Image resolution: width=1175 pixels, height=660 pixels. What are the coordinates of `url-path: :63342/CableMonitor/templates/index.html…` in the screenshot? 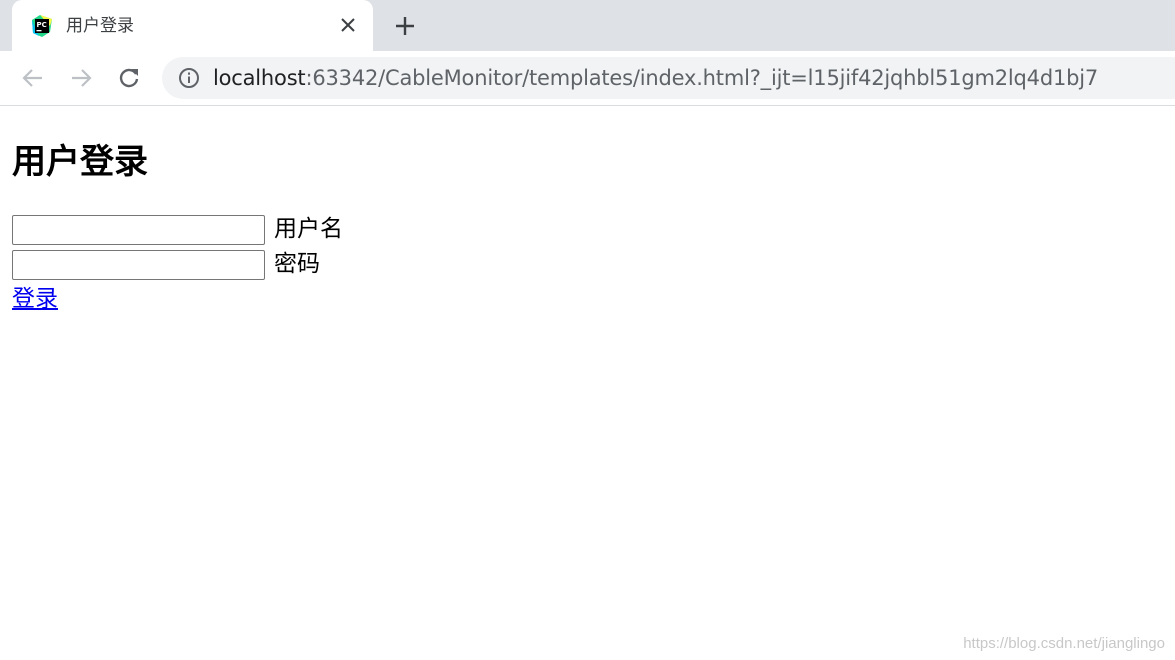 It's located at (702, 78).